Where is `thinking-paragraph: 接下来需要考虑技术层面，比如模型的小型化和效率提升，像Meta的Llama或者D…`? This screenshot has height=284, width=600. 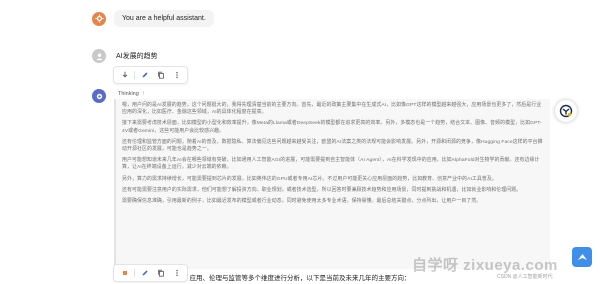 thinking-paragraph: 接下来需要考虑技术层面，比如模型的小型化和效率提升，像Meta的Llama或者D… is located at coordinates (332, 127).